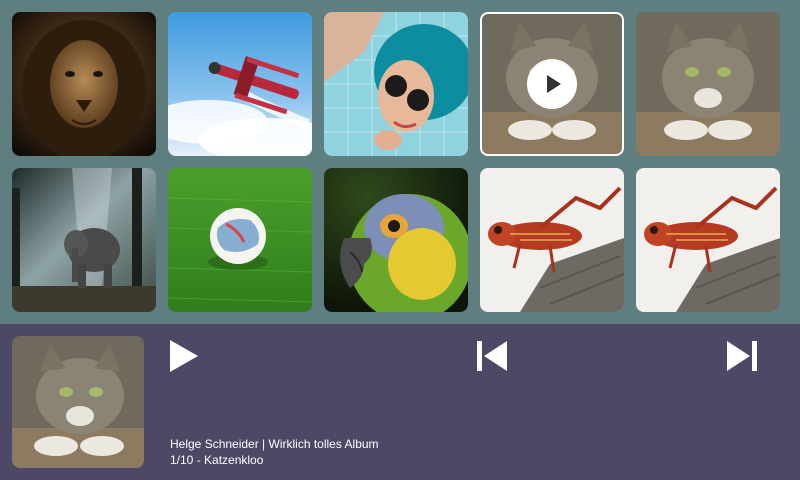 The height and width of the screenshot is (480, 800). I want to click on skip-next-icon, so click(742, 356).